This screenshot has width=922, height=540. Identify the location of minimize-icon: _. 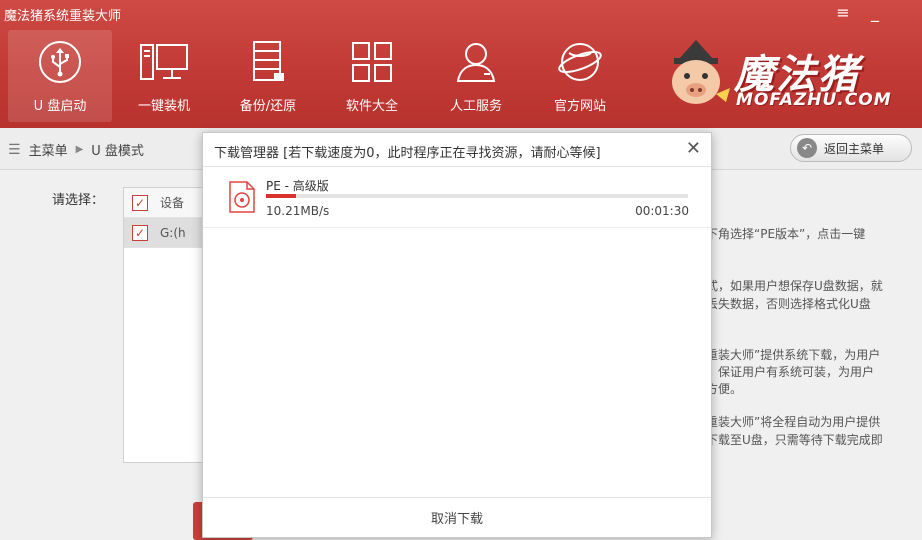
(875, 13).